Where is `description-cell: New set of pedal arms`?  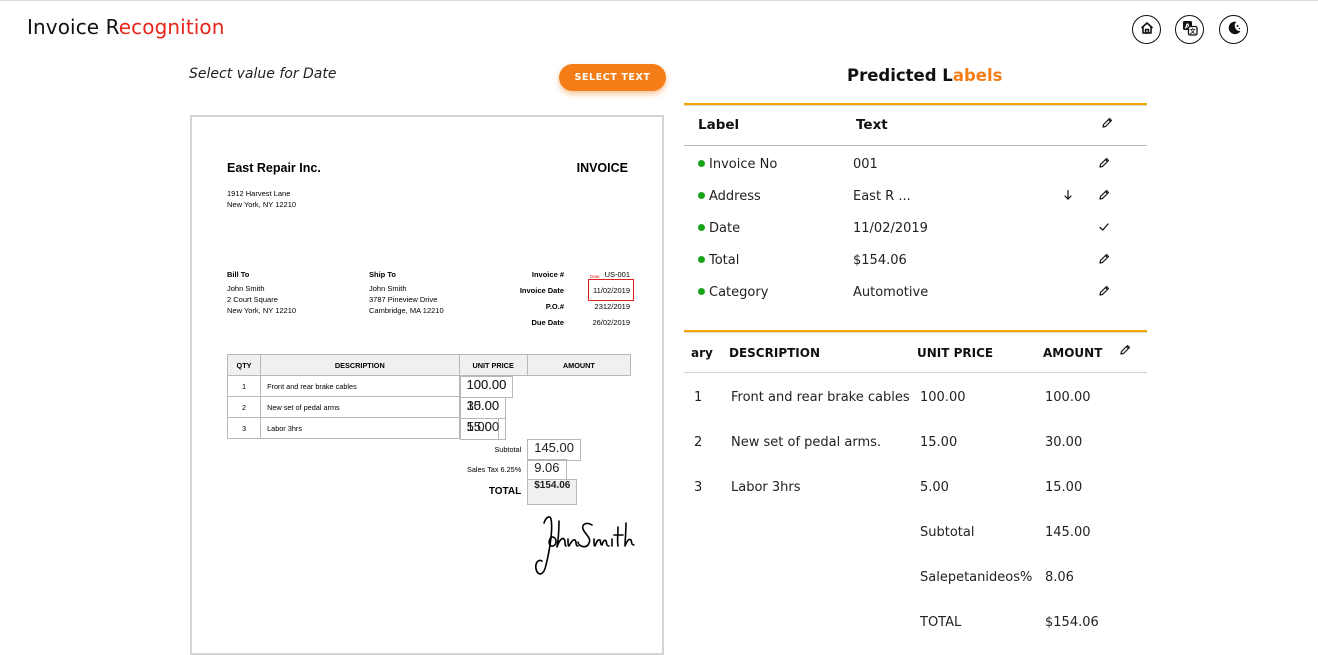
description-cell: New set of pedal arms is located at coordinates (360, 407).